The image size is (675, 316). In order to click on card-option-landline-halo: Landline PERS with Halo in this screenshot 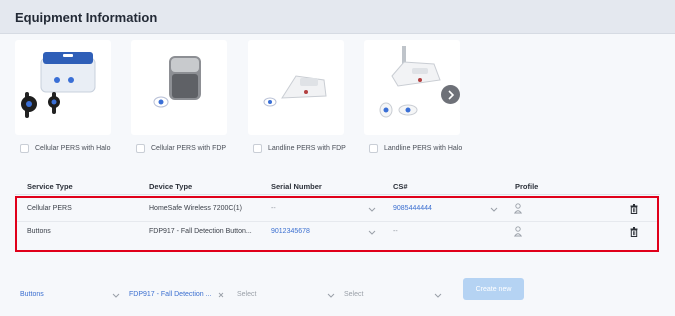, I will do `click(415, 148)`.